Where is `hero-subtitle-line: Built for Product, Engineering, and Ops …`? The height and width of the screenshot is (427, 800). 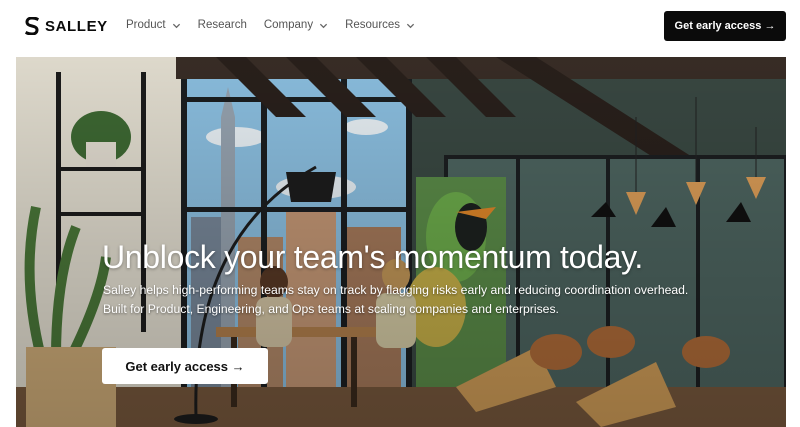
hero-subtitle-line: Built for Product, Engineering, and Ops … is located at coordinates (331, 309).